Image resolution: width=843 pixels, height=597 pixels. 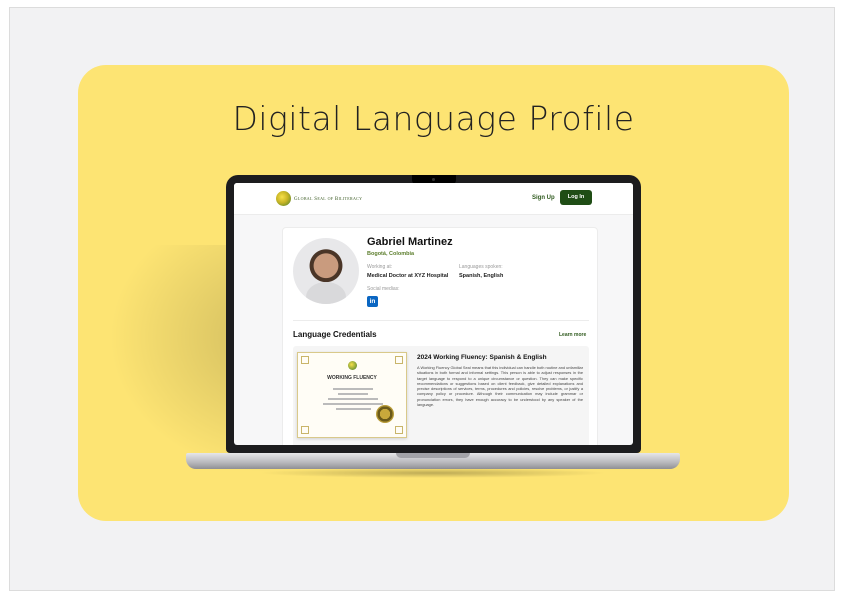 What do you see at coordinates (433, 199) in the screenshot?
I see `site-navbar: Global Seal of Biliteracy Sign Up Log In` at bounding box center [433, 199].